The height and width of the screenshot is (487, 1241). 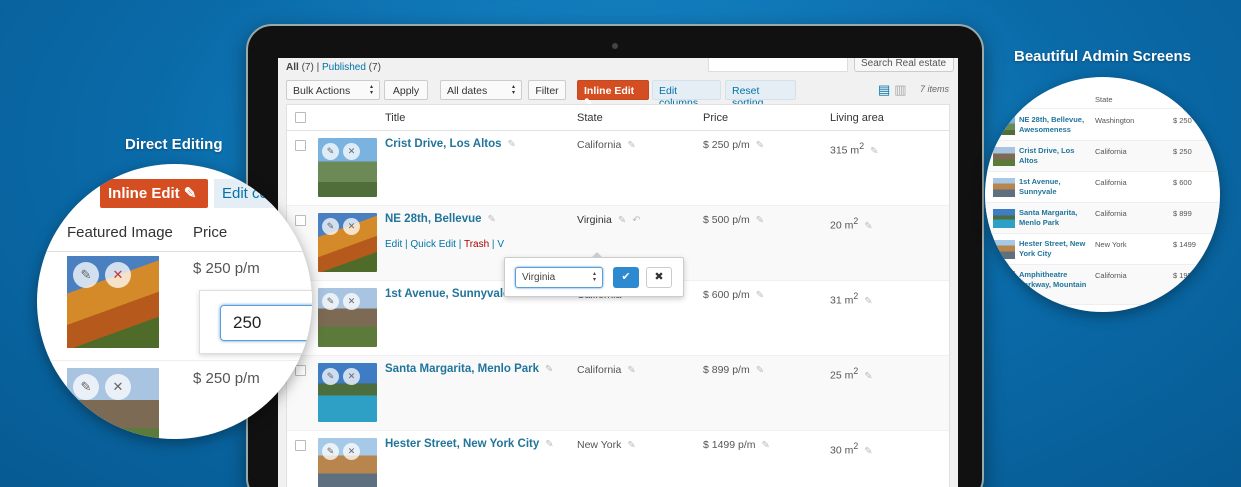 What do you see at coordinates (174, 234) in the screenshot?
I see `table-header: Featured Image Price` at bounding box center [174, 234].